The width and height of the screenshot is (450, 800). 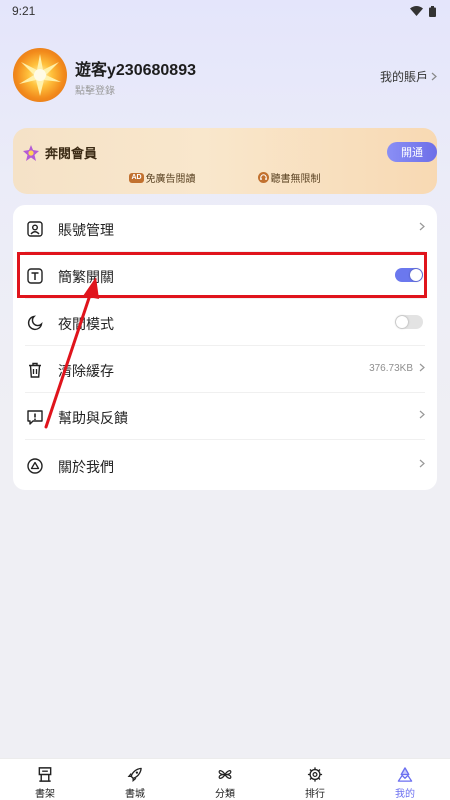 I want to click on rocket-icon, so click(x=134, y=774).